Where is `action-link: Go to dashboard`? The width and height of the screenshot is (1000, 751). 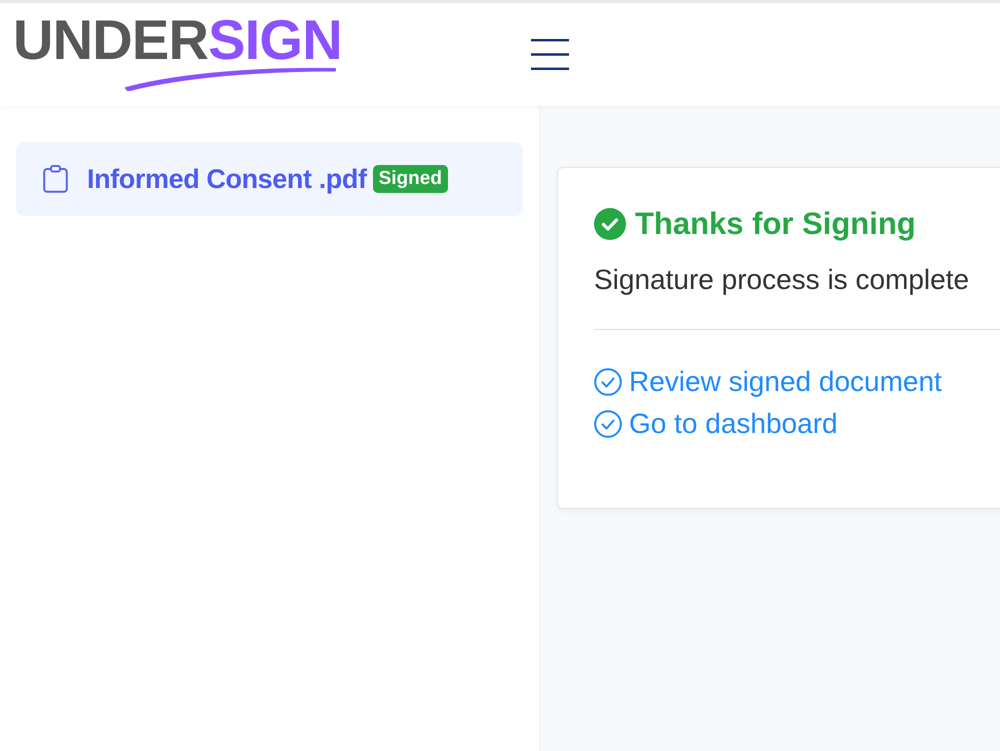
action-link: Go to dashboard is located at coordinates (733, 424).